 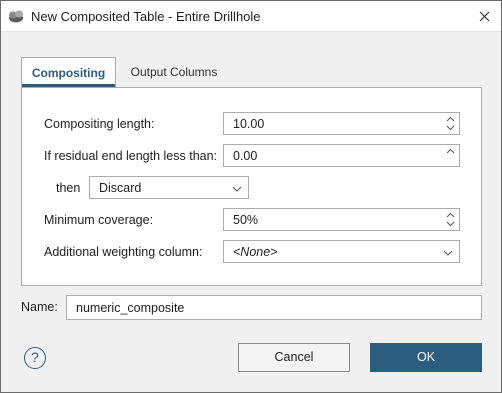 What do you see at coordinates (294, 357) in the screenshot?
I see `cancel-button: Cancel` at bounding box center [294, 357].